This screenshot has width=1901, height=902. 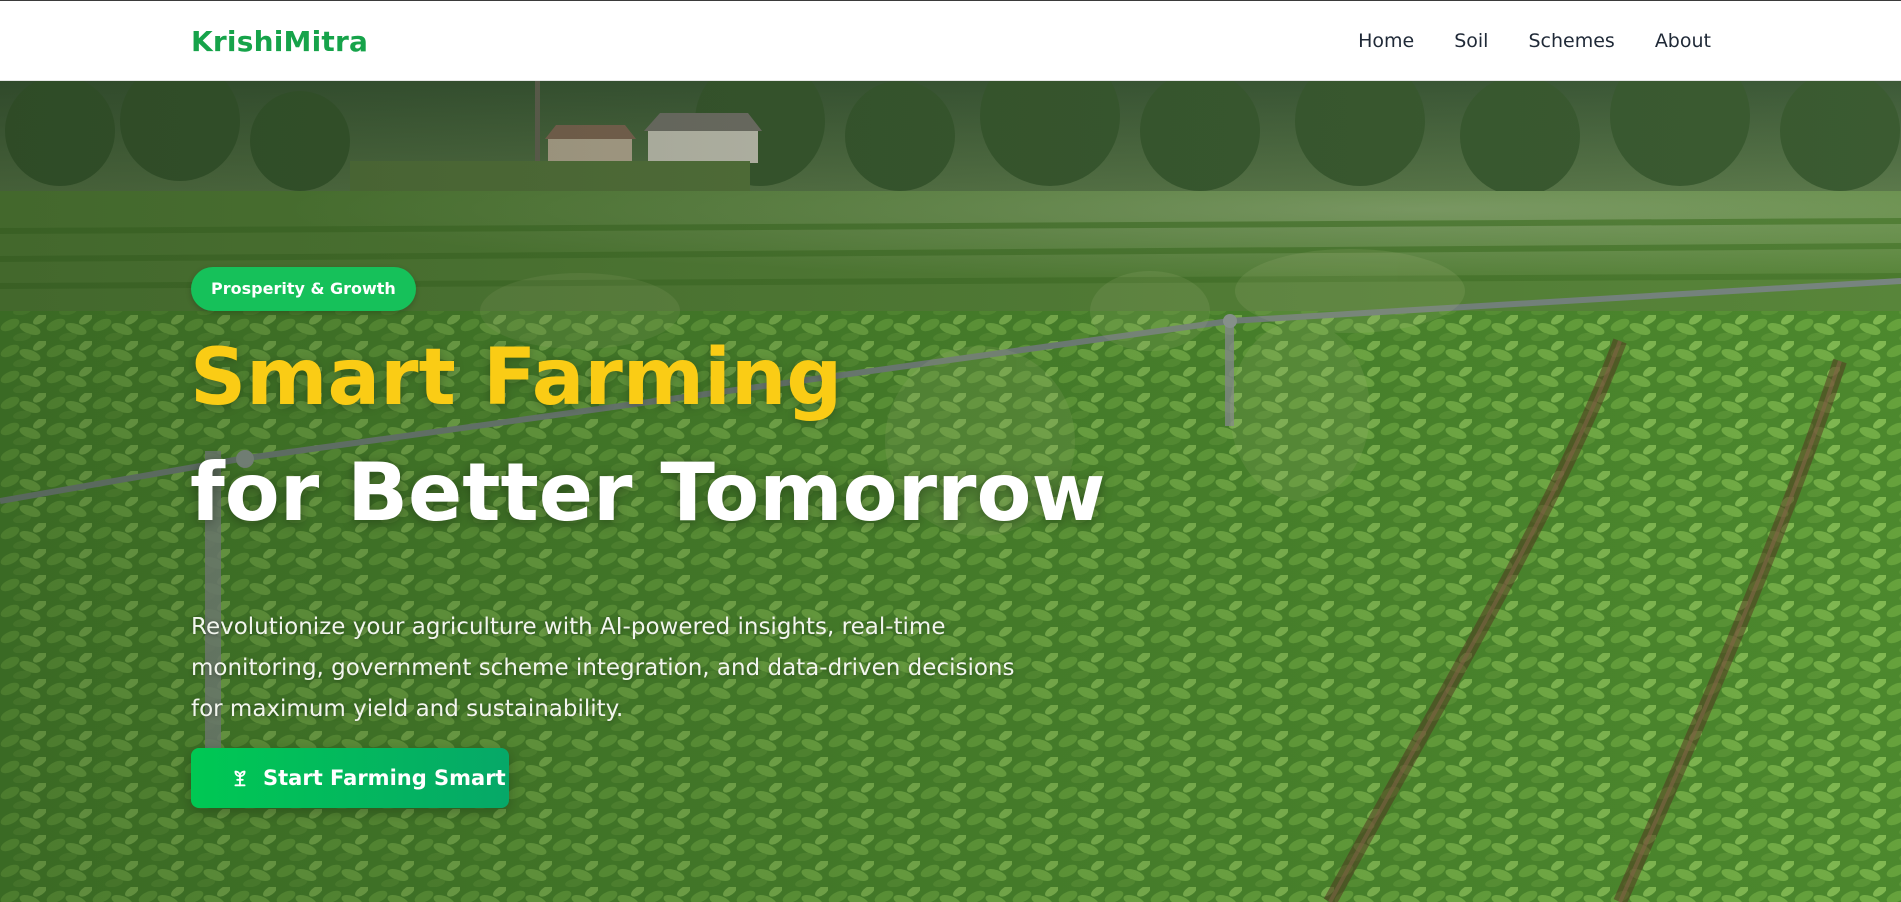 What do you see at coordinates (240, 778) in the screenshot?
I see `sprout-icon` at bounding box center [240, 778].